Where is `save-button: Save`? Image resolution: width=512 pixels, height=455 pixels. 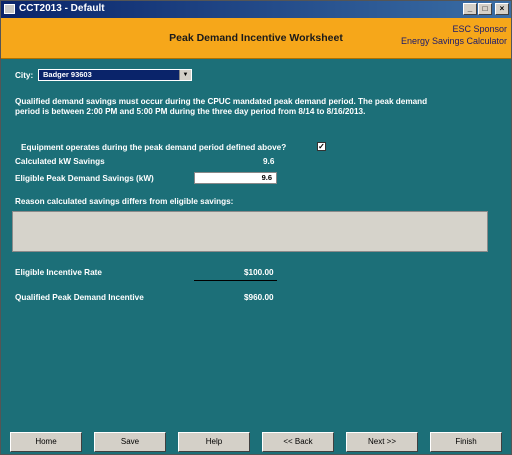 save-button: Save is located at coordinates (130, 442).